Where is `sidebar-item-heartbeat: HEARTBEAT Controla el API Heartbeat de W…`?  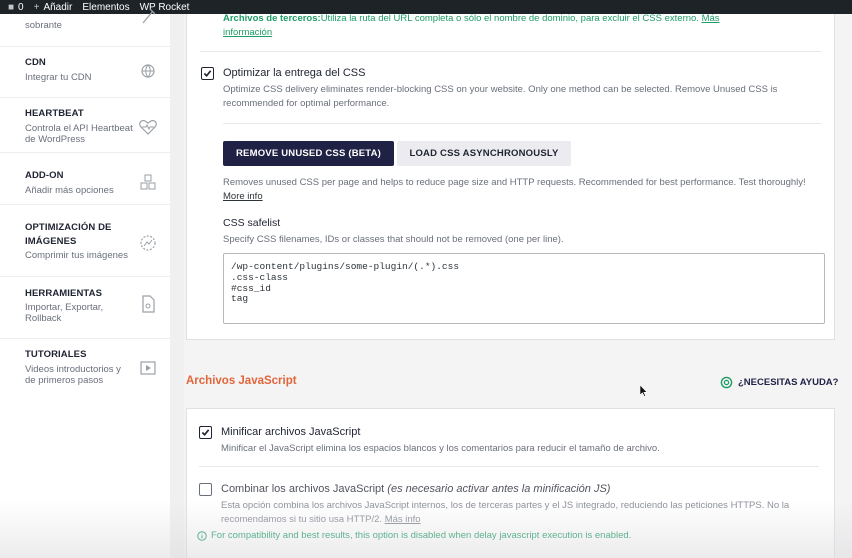
sidebar-item-heartbeat: HEARTBEAT Controla el API Heartbeat de W… is located at coordinates (85, 125).